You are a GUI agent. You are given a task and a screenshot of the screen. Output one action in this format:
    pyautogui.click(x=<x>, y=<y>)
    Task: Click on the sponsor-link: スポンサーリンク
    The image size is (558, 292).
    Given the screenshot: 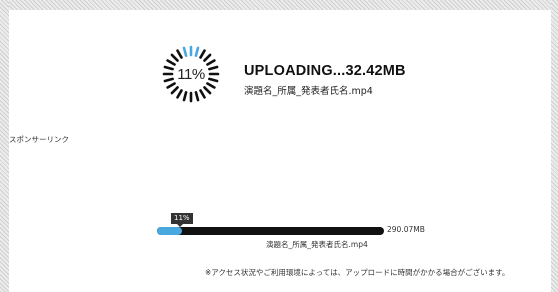 What is the action you would take?
    pyautogui.click(x=39, y=139)
    